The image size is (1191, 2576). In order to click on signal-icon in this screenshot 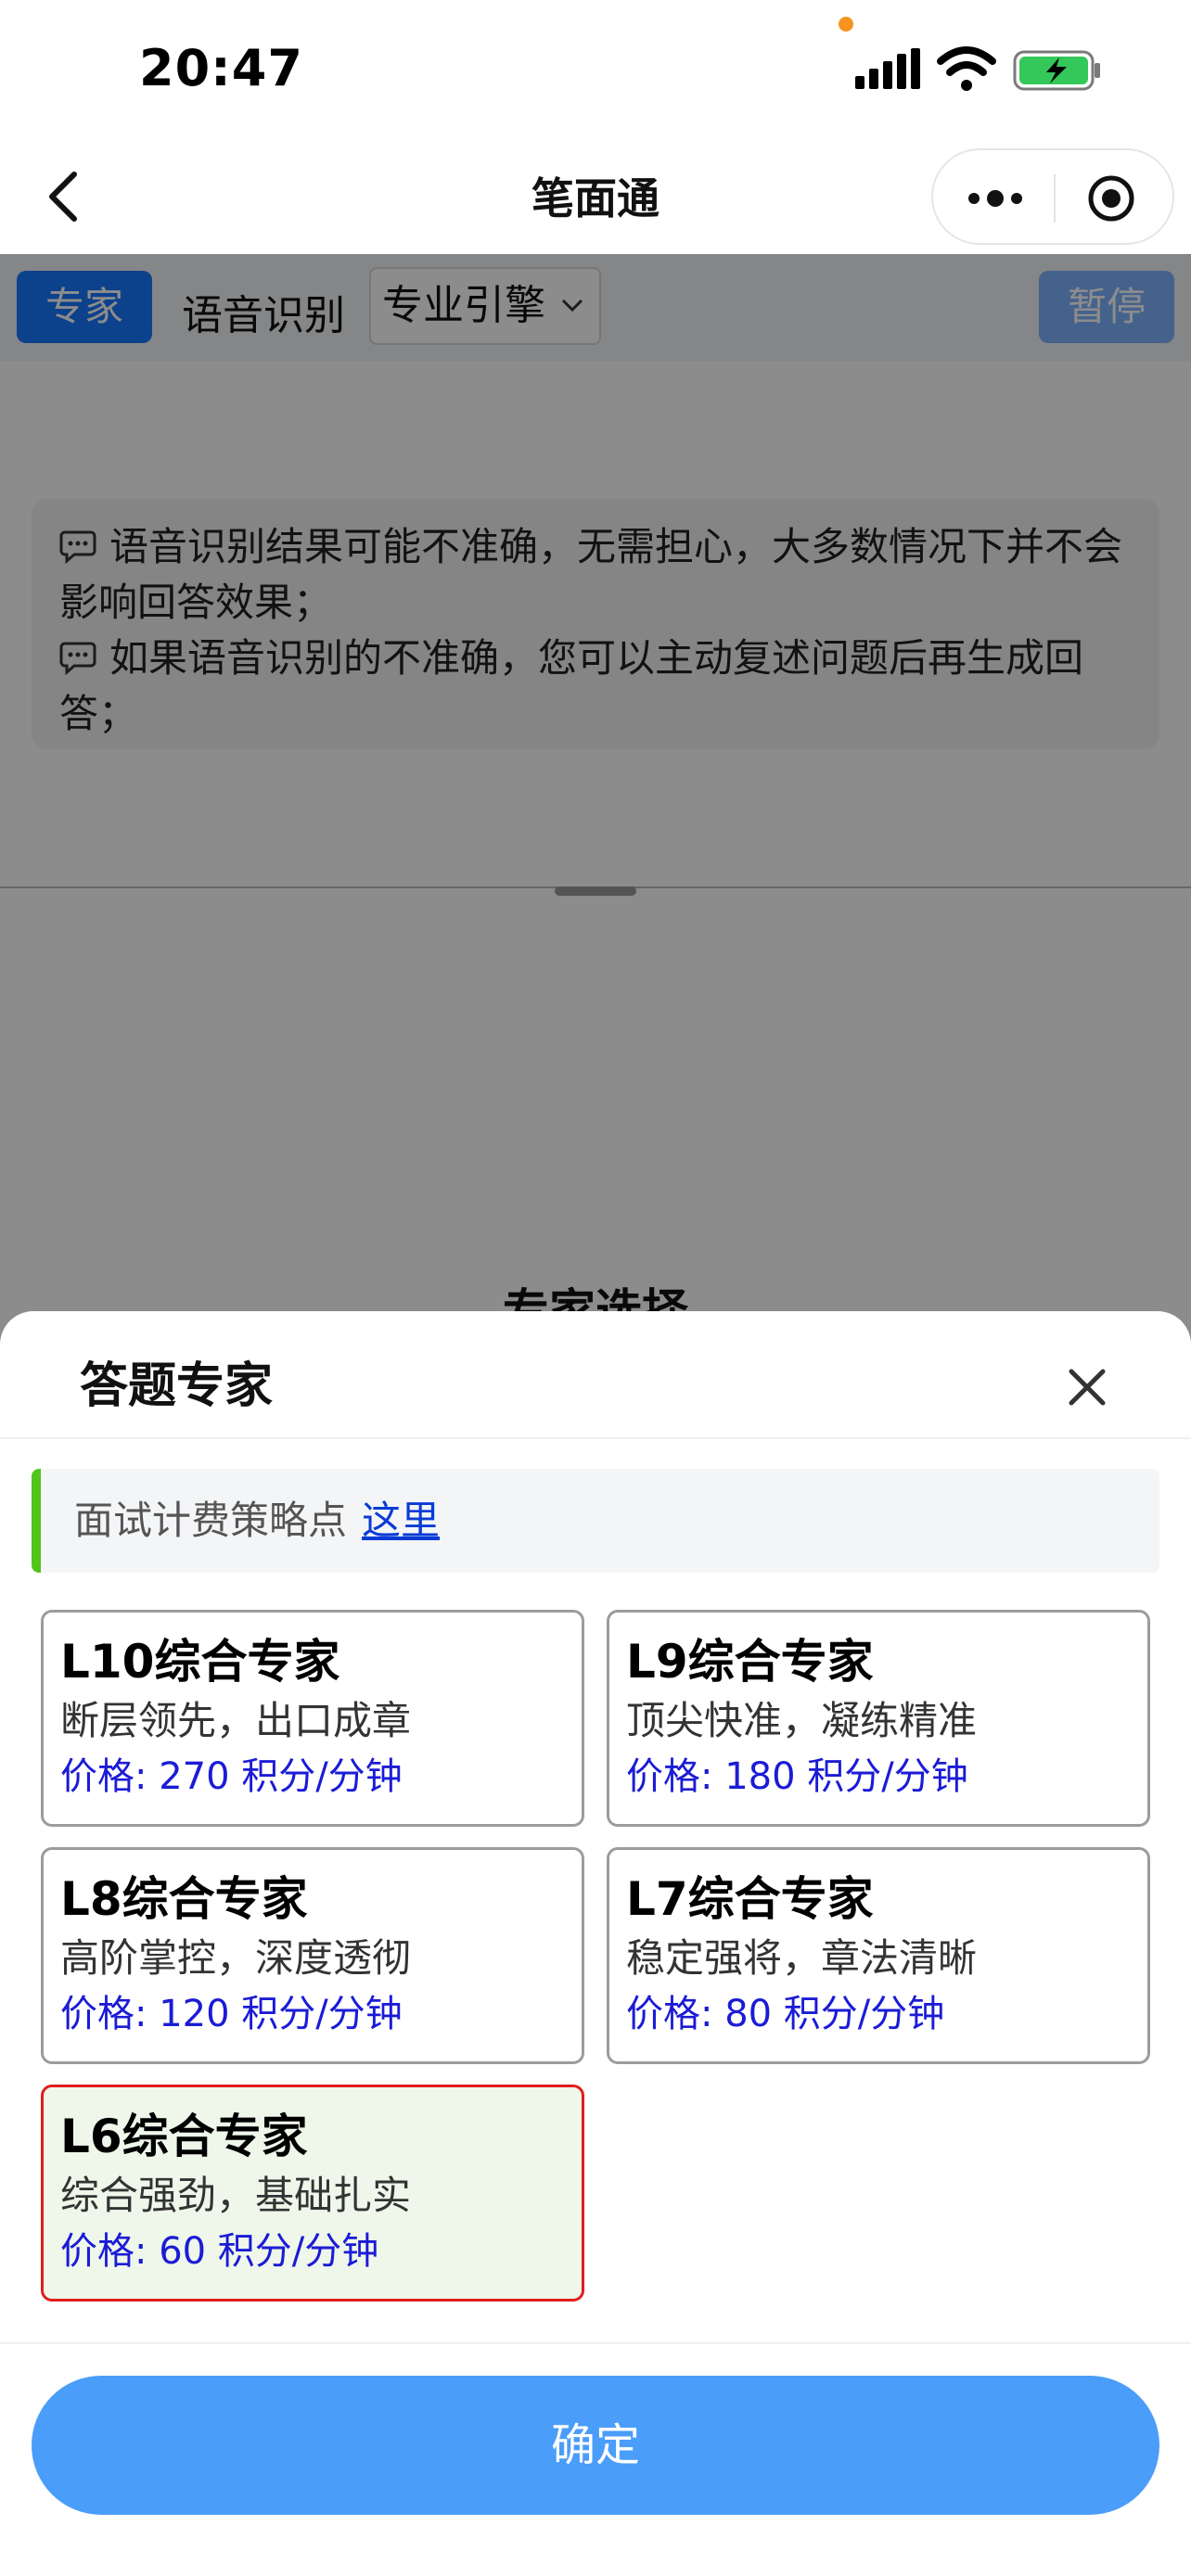, I will do `click(887, 68)`.